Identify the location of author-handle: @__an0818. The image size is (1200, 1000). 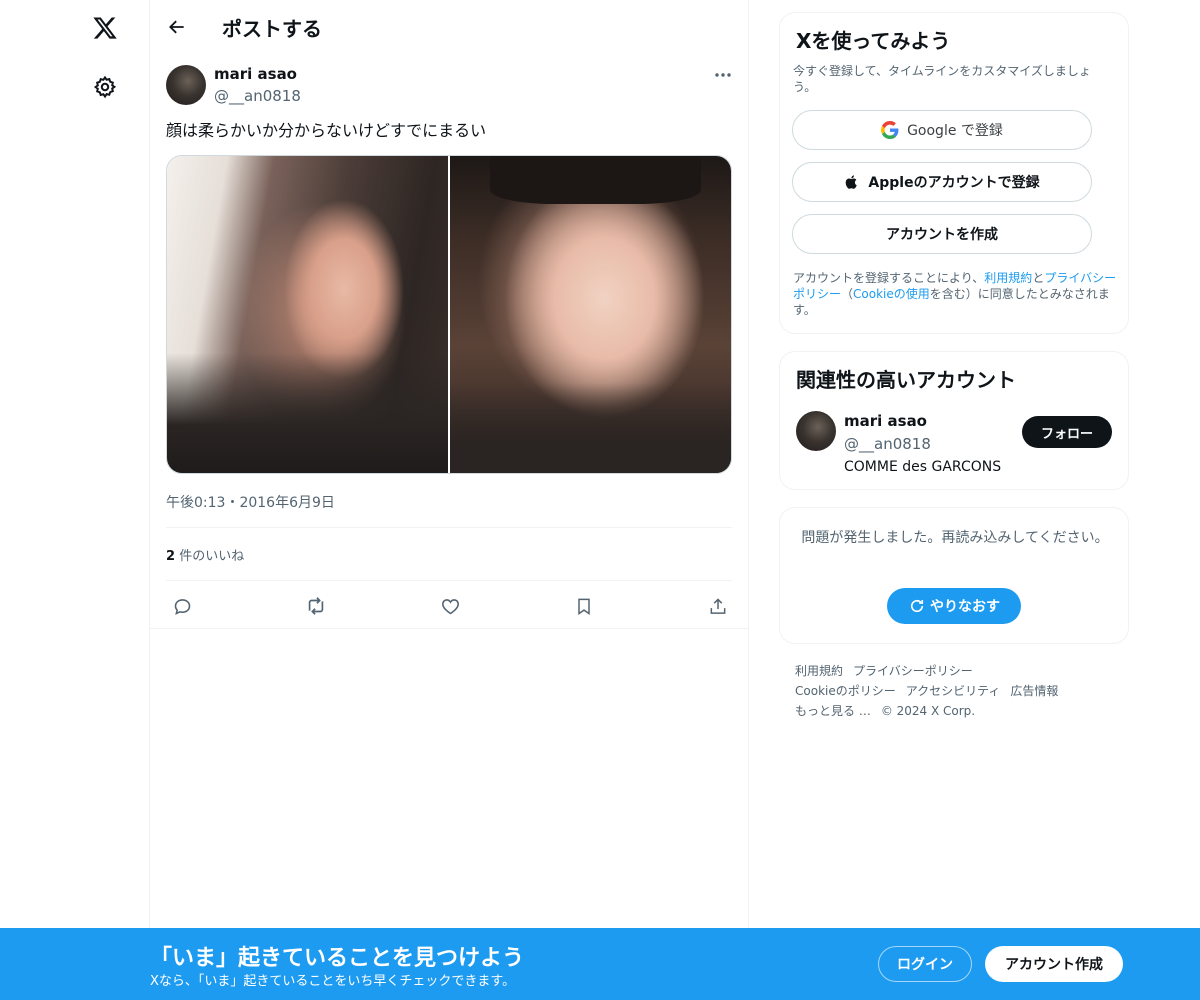
(257, 96).